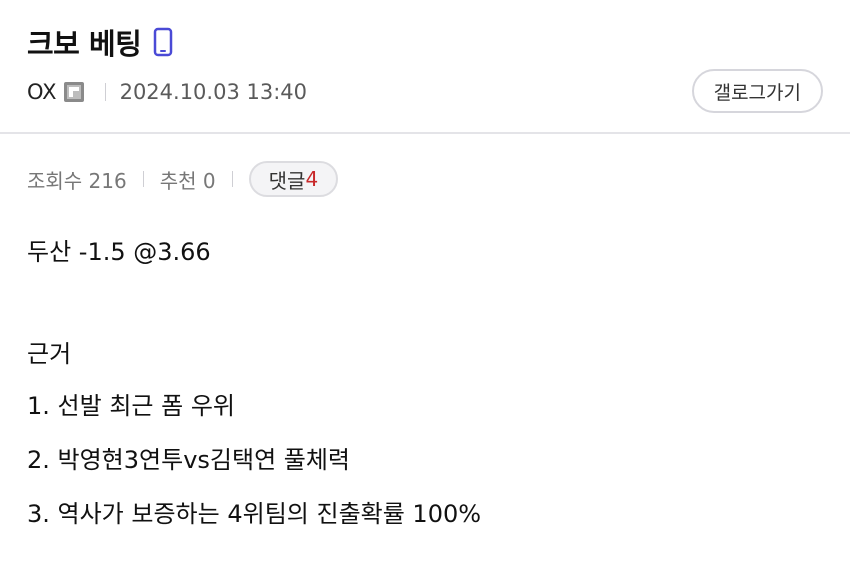 This screenshot has width=850, height=566. I want to click on title-row: 크보 베팅, so click(100, 42).